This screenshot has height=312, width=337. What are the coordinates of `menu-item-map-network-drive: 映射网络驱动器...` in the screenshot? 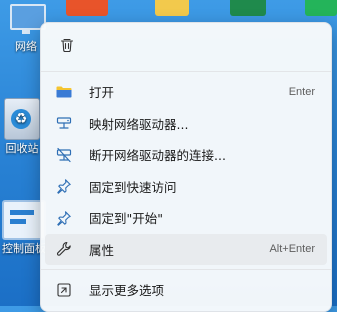 It's located at (186, 124).